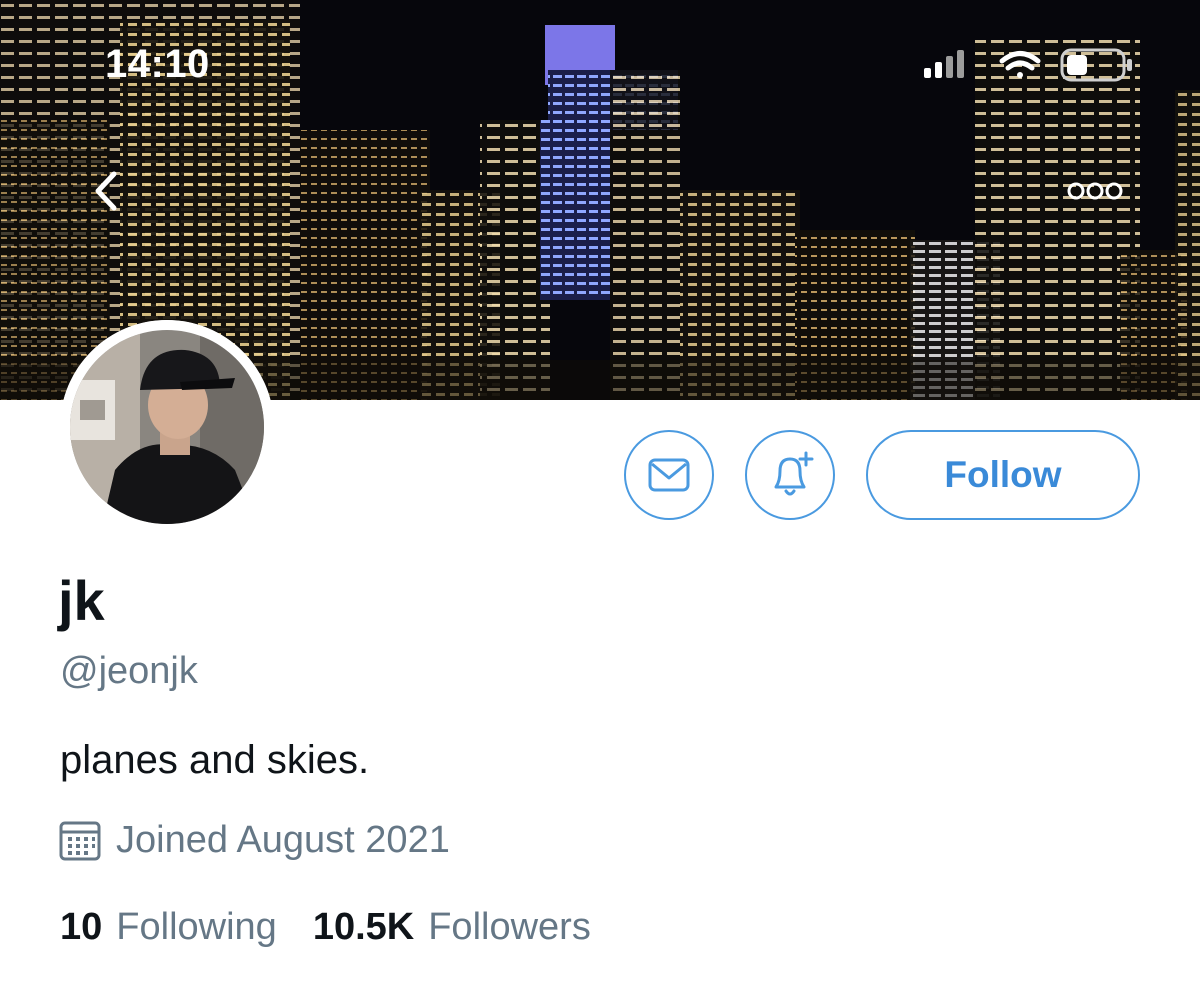 The width and height of the screenshot is (1200, 1002). I want to click on bio-text: planes and skies., so click(215, 760).